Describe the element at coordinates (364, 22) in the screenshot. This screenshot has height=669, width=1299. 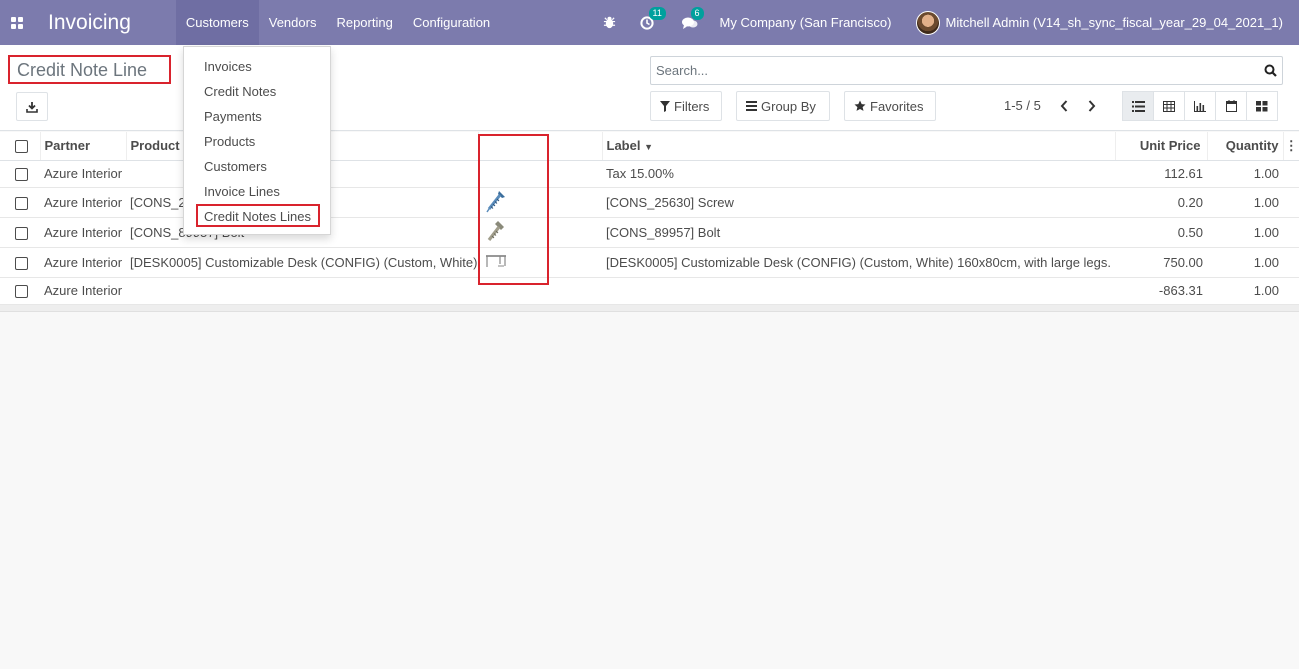
I see `menu-reporting: Reporting` at that location.